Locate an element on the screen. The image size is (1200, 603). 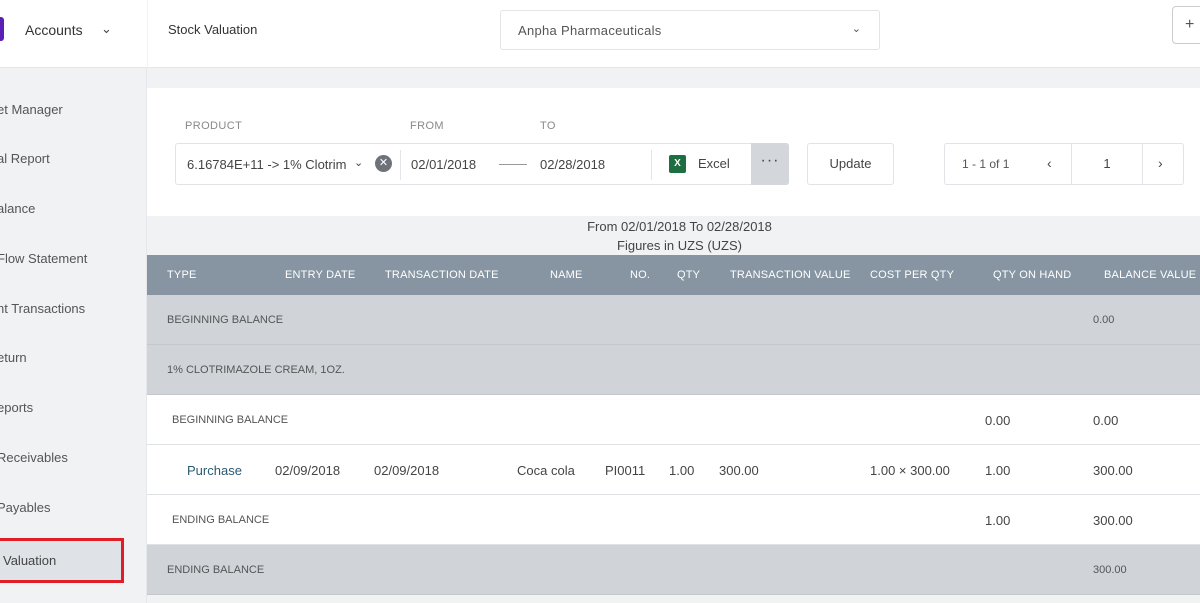
column-header-transaction-date: TRANSACTION DATE is located at coordinates (442, 275).